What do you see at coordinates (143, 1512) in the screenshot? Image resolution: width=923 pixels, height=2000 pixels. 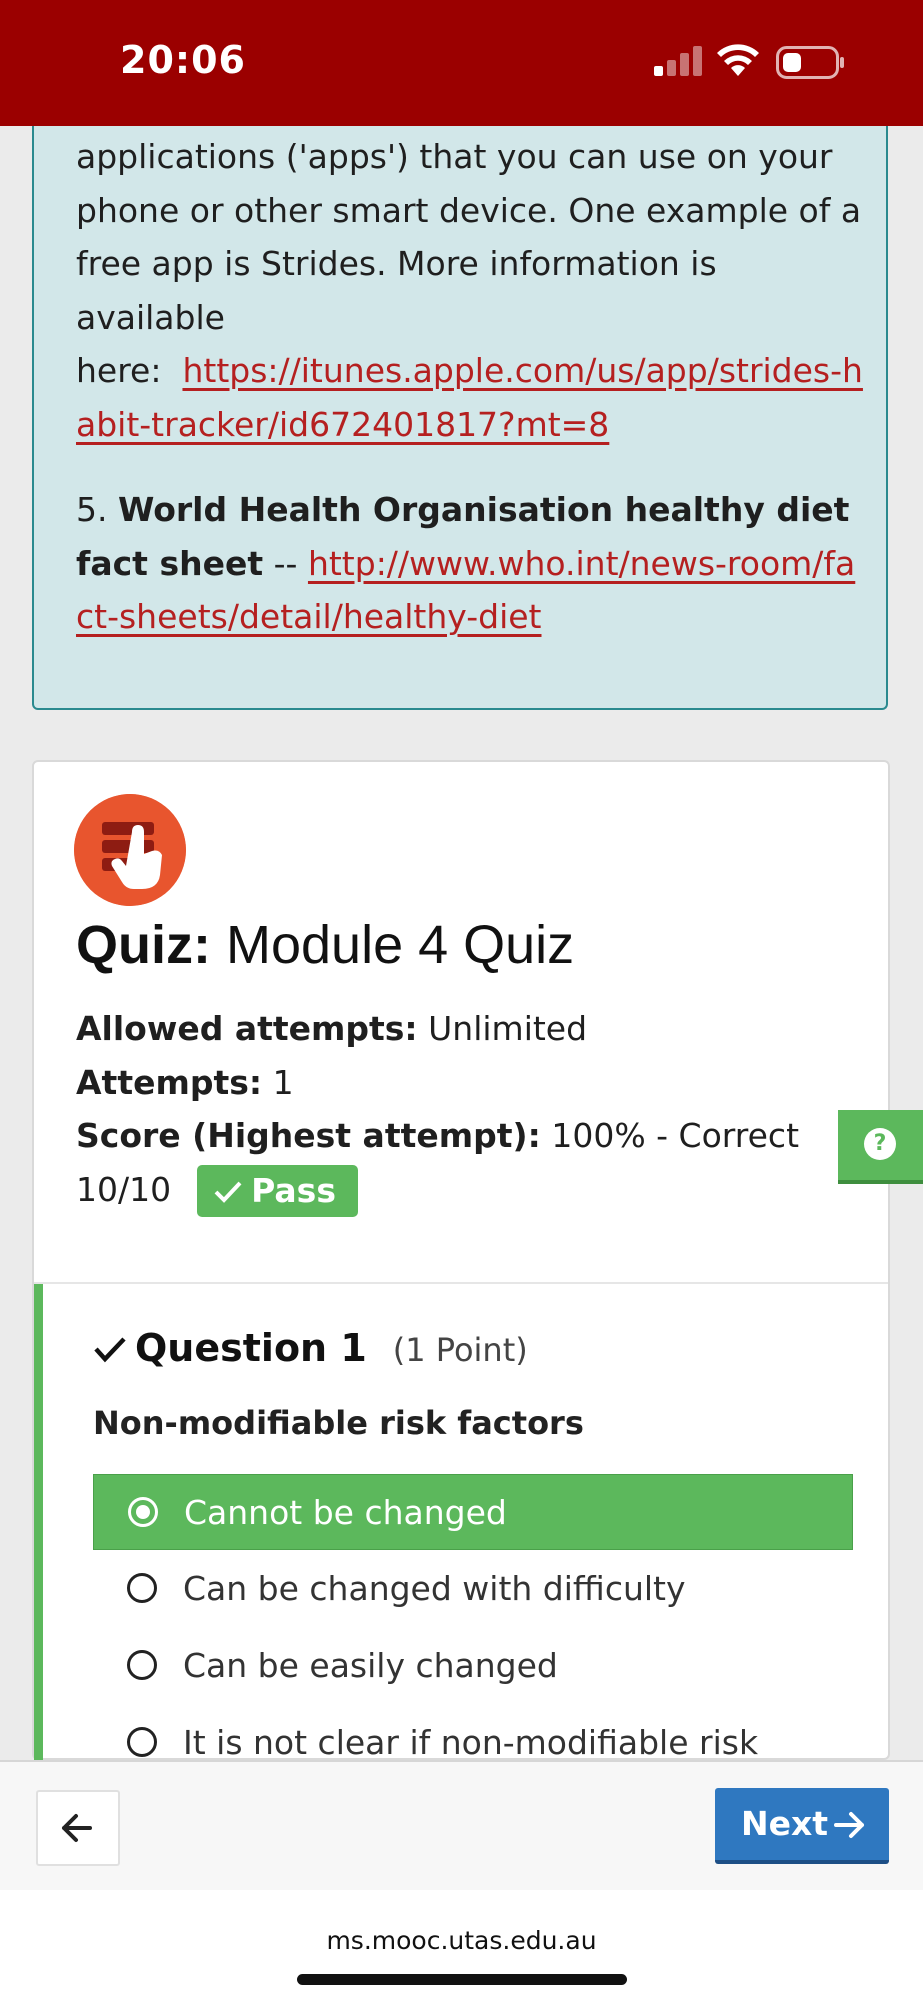 I see `radio-selected-icon` at bounding box center [143, 1512].